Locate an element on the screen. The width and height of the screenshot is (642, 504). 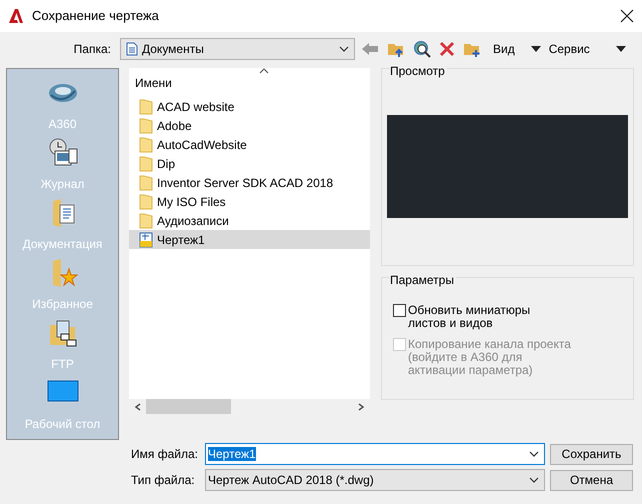
folder-item: Аудиозаписи is located at coordinates (249, 220).